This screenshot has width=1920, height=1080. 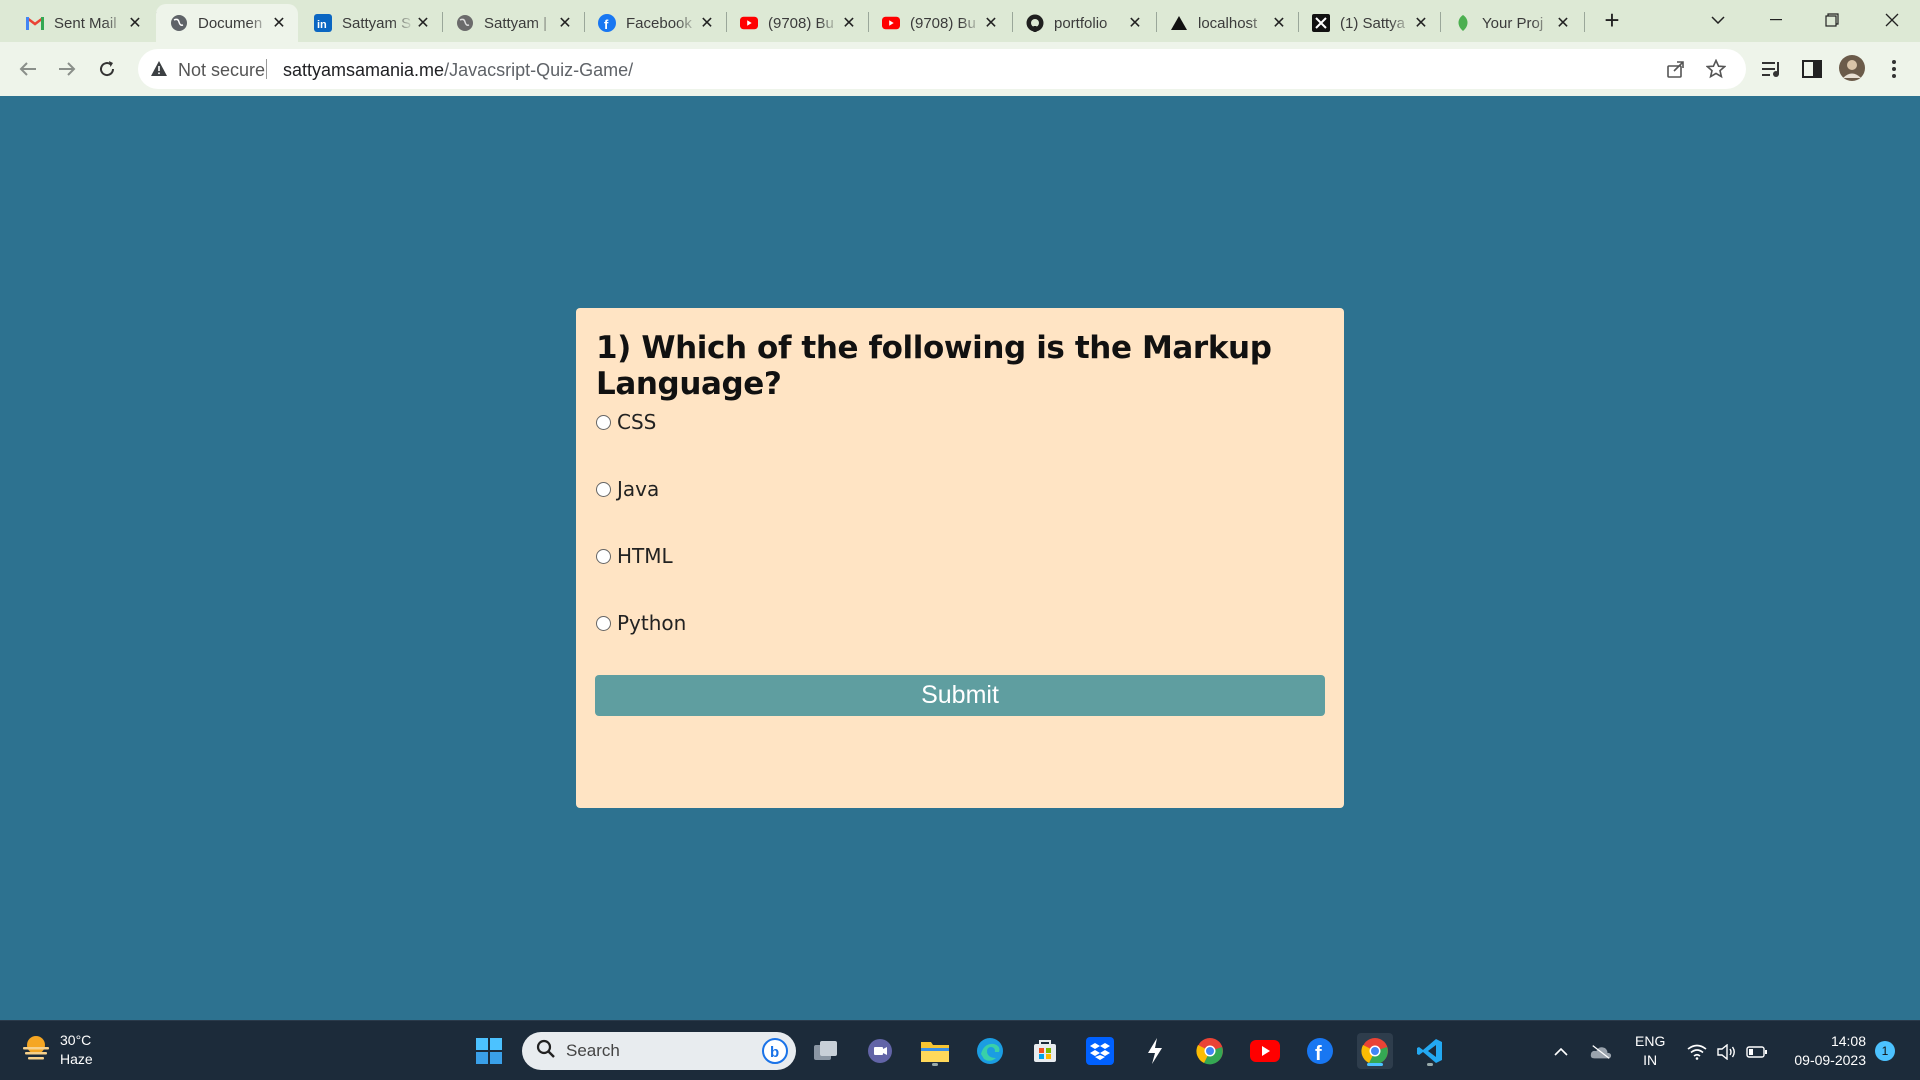 I want to click on lang-line2: IN, so click(x=1650, y=1060).